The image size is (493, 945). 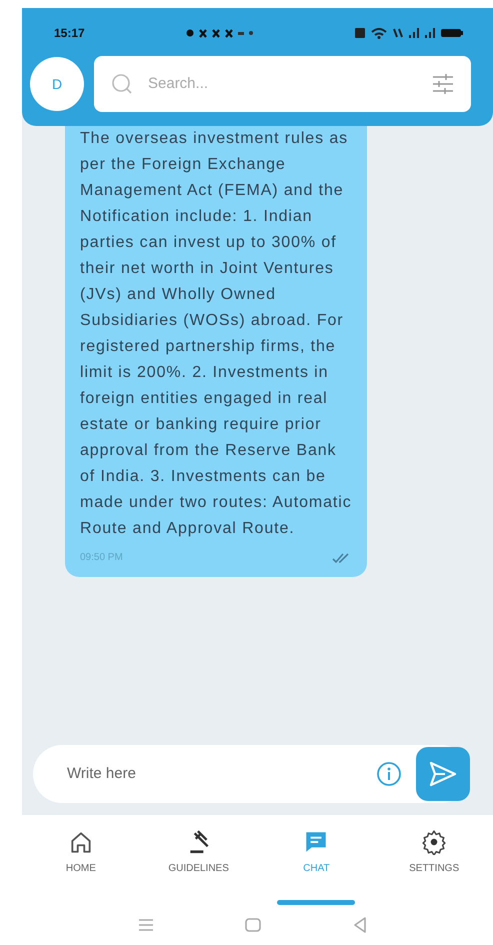 What do you see at coordinates (389, 774) in the screenshot?
I see `info-icon` at bounding box center [389, 774].